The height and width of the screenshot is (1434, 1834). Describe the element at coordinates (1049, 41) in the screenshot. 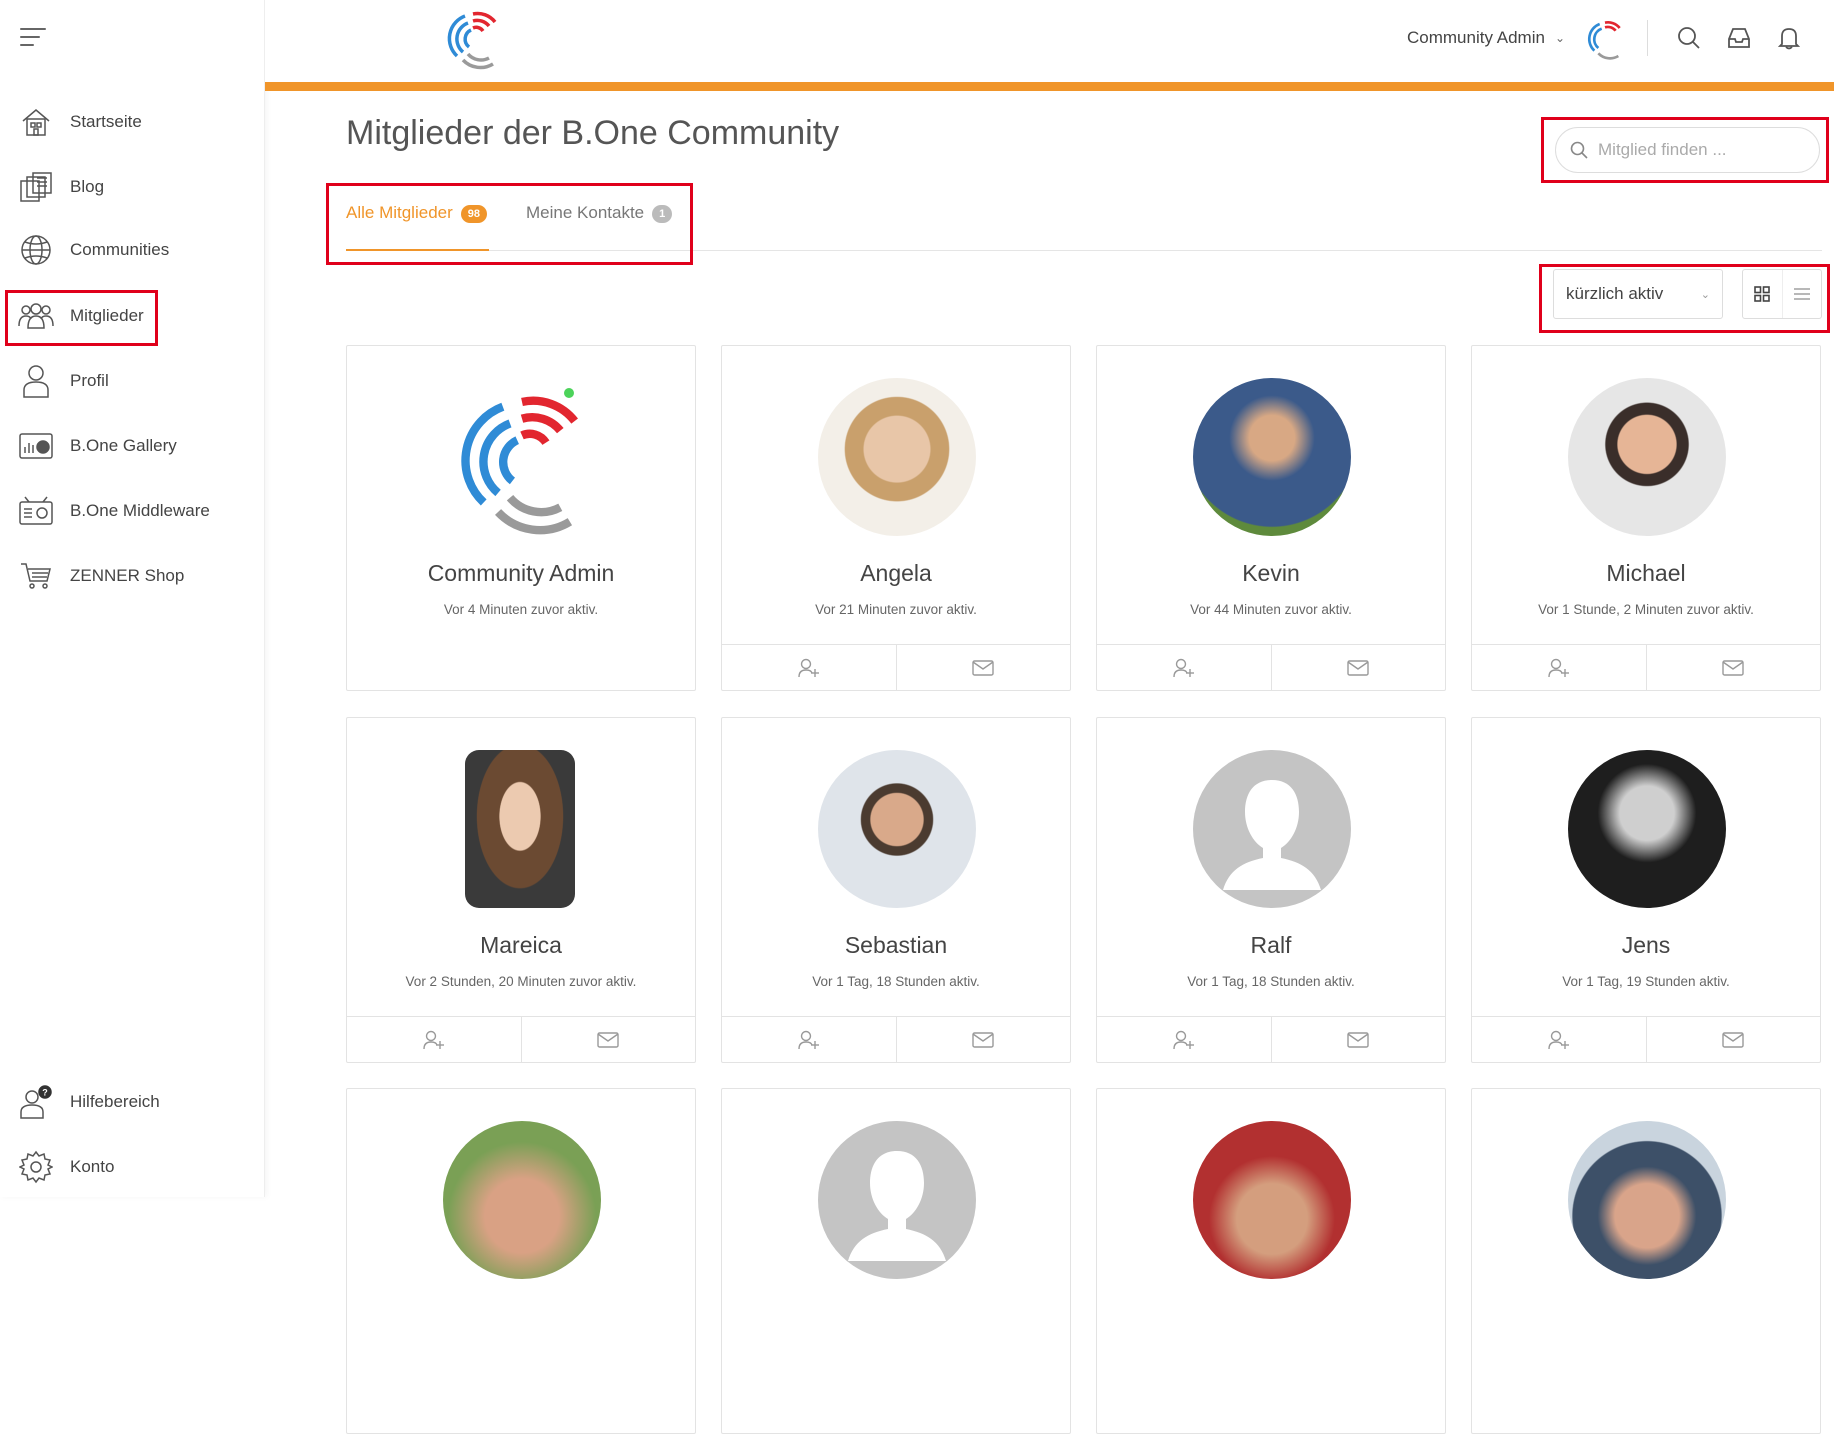

I see `top-bar: Community Admin ⌄` at that location.